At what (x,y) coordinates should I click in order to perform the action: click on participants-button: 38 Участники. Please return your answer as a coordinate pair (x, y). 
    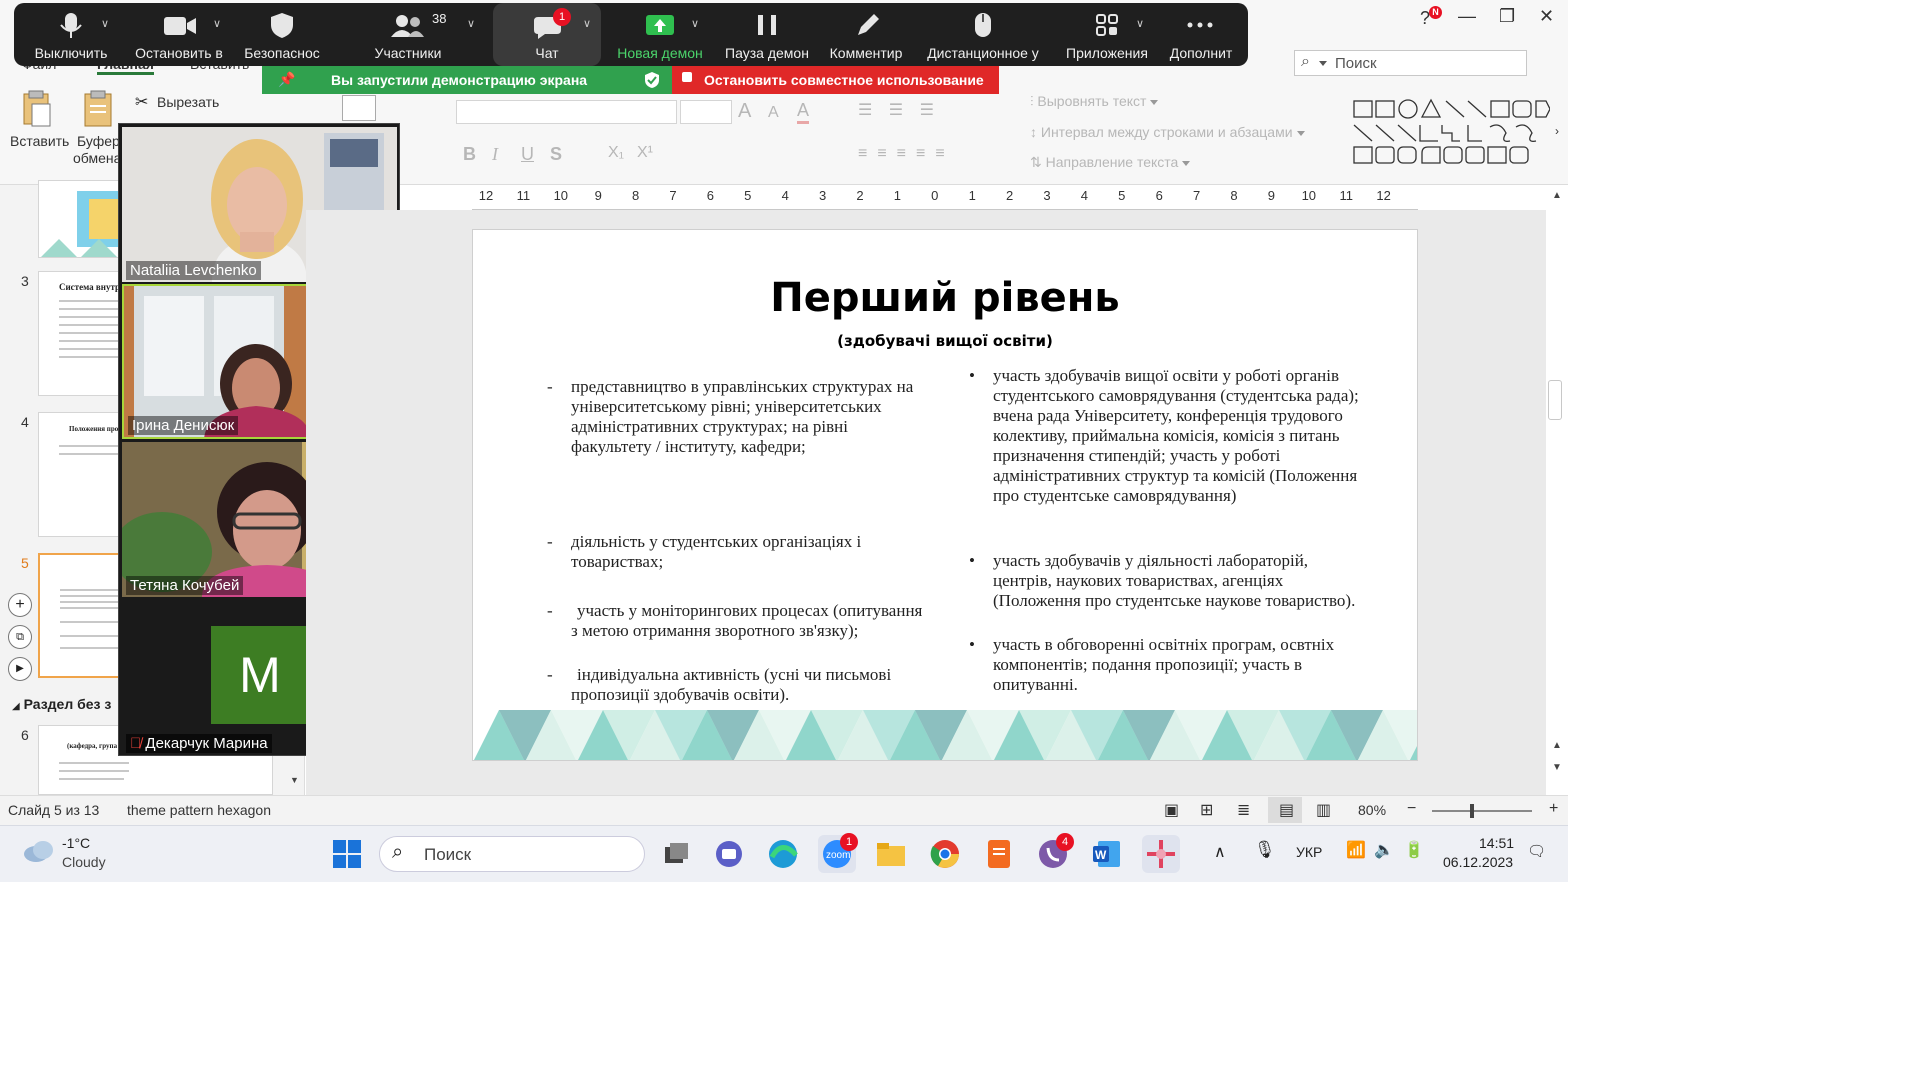
    Looking at the image, I should click on (408, 34).